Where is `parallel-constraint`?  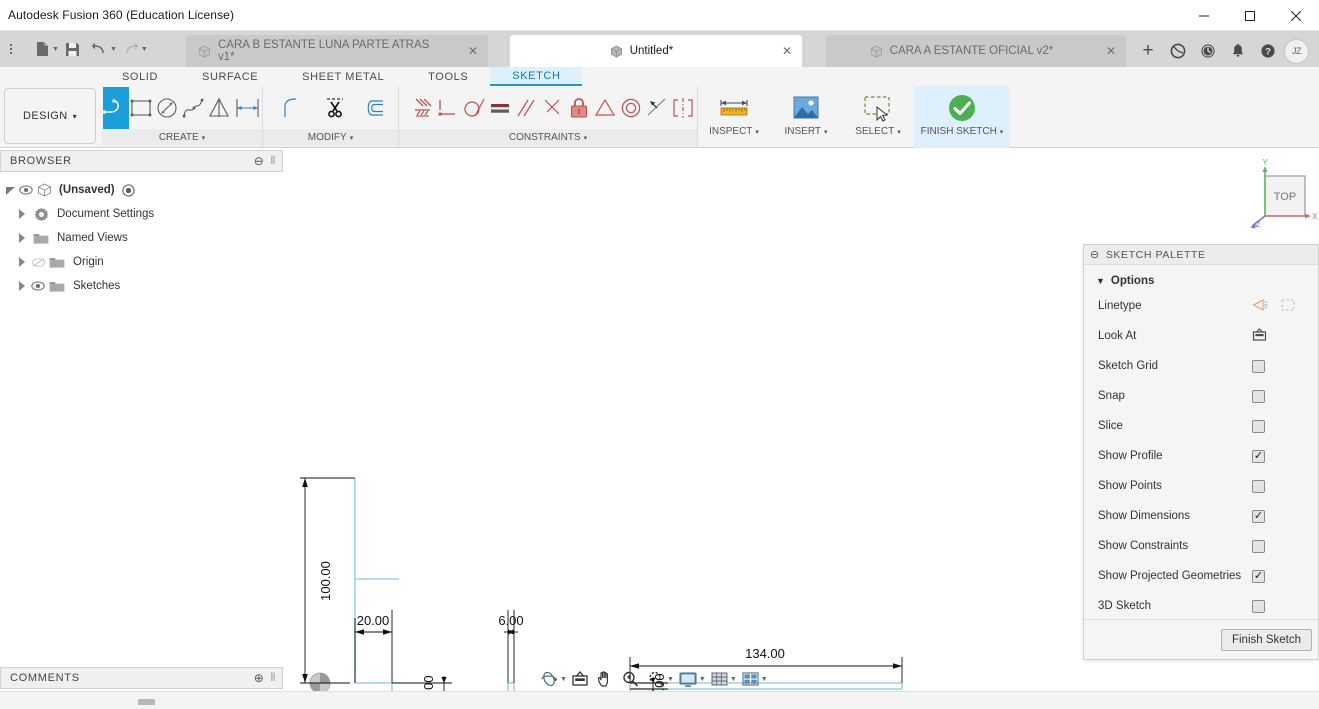 parallel-constraint is located at coordinates (526, 108).